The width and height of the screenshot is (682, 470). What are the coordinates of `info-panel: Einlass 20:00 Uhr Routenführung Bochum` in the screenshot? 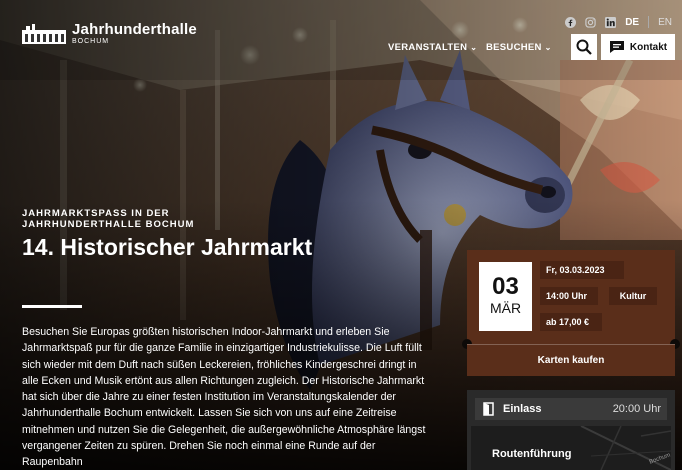 It's located at (571, 430).